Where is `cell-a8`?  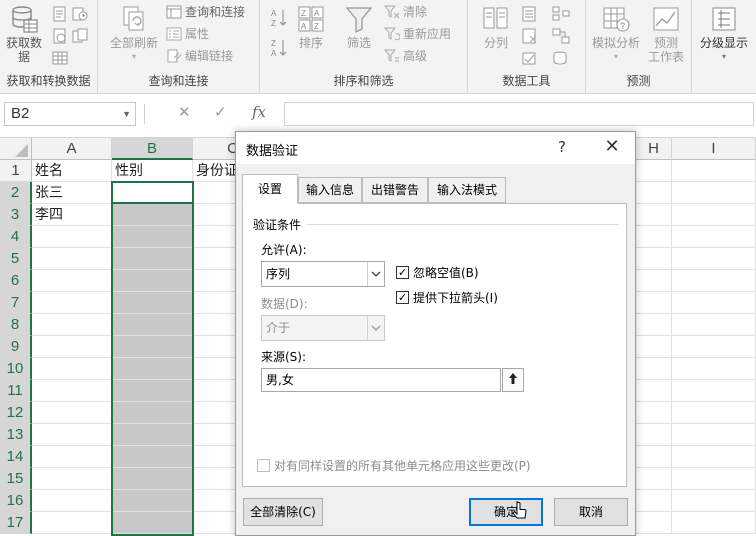
cell-a8 is located at coordinates (72, 325).